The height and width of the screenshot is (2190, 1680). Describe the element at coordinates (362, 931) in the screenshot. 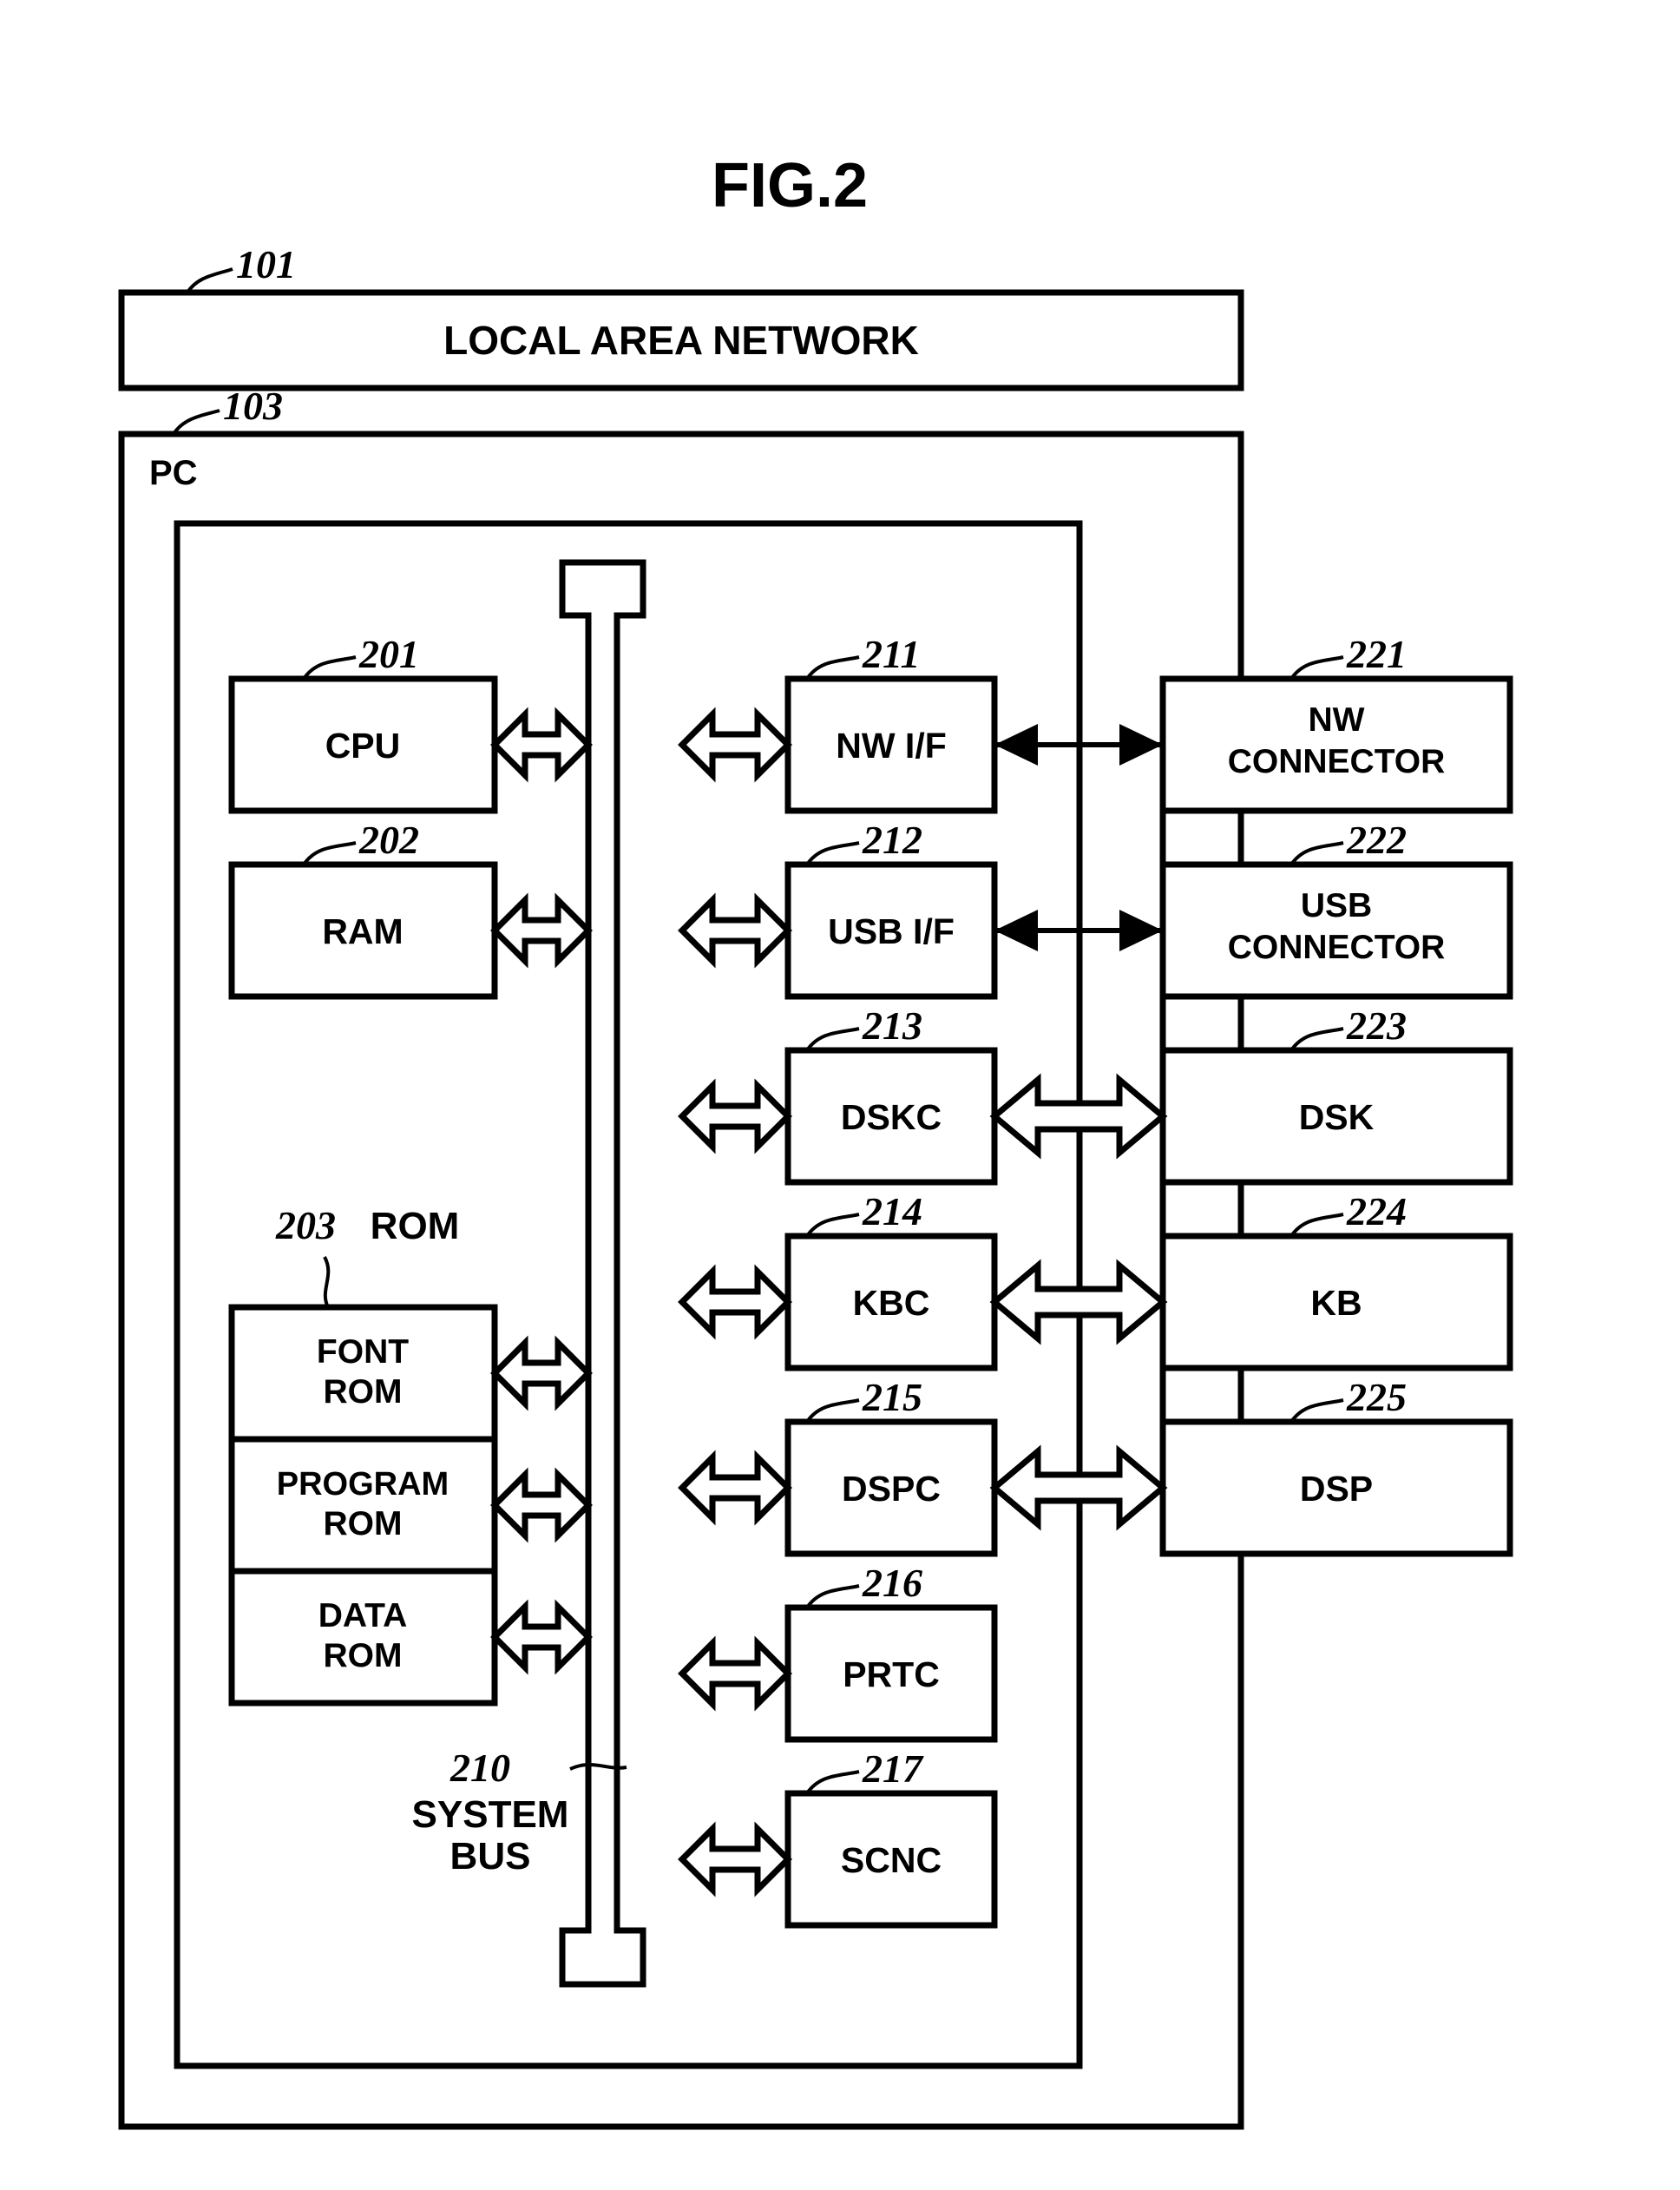

I see `ram-label: RAM` at that location.